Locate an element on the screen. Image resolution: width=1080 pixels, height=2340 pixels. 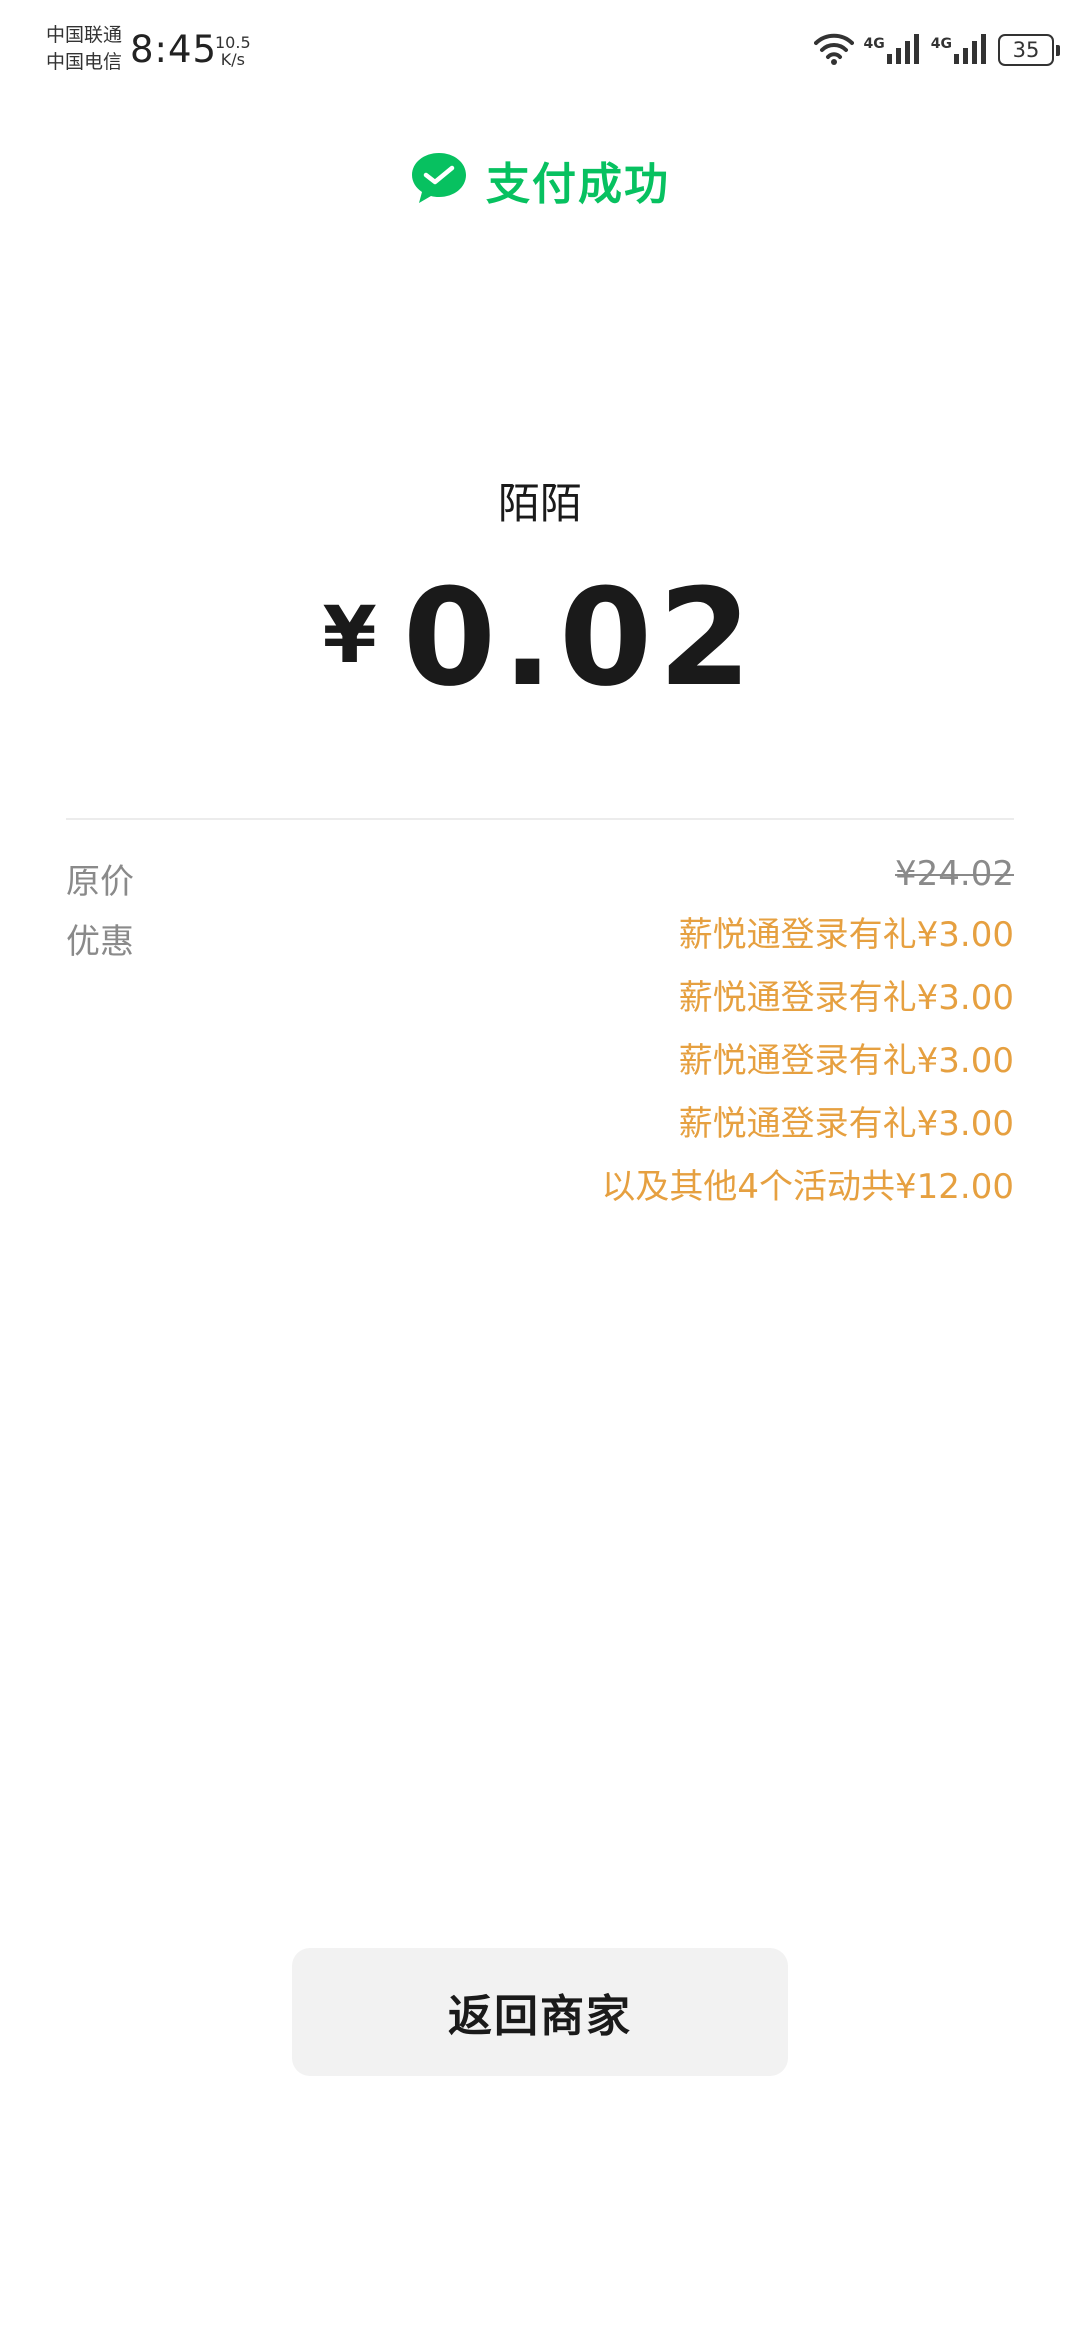
network-speed: 10.5 K/s is located at coordinates (233, 51).